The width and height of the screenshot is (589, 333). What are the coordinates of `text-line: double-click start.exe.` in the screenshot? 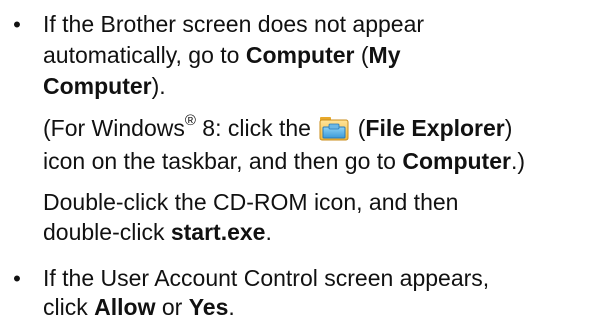 It's located at (157, 232).